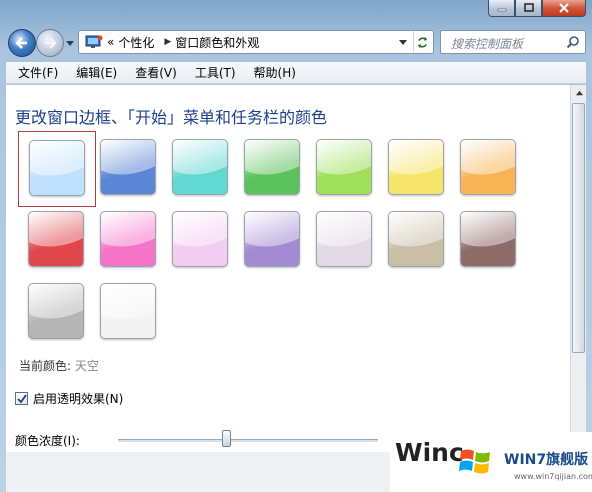 This screenshot has height=492, width=592. I want to click on forward-button, so click(50, 43).